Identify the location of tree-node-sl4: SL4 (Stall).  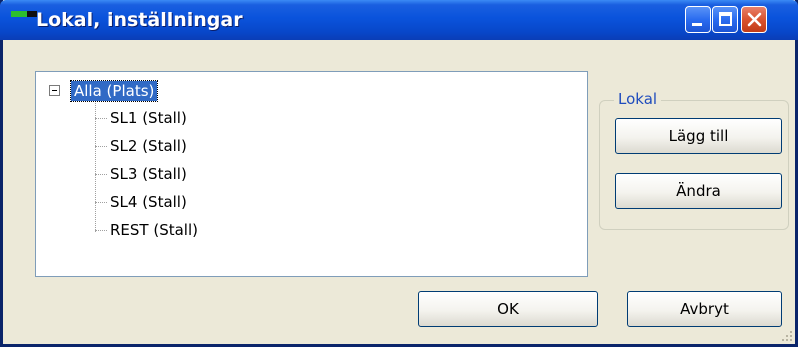
(148, 202).